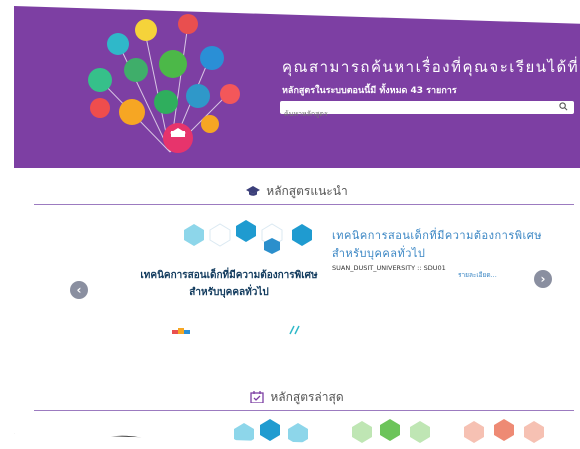  I want to click on thumbnail-logos, so click(236, 330).